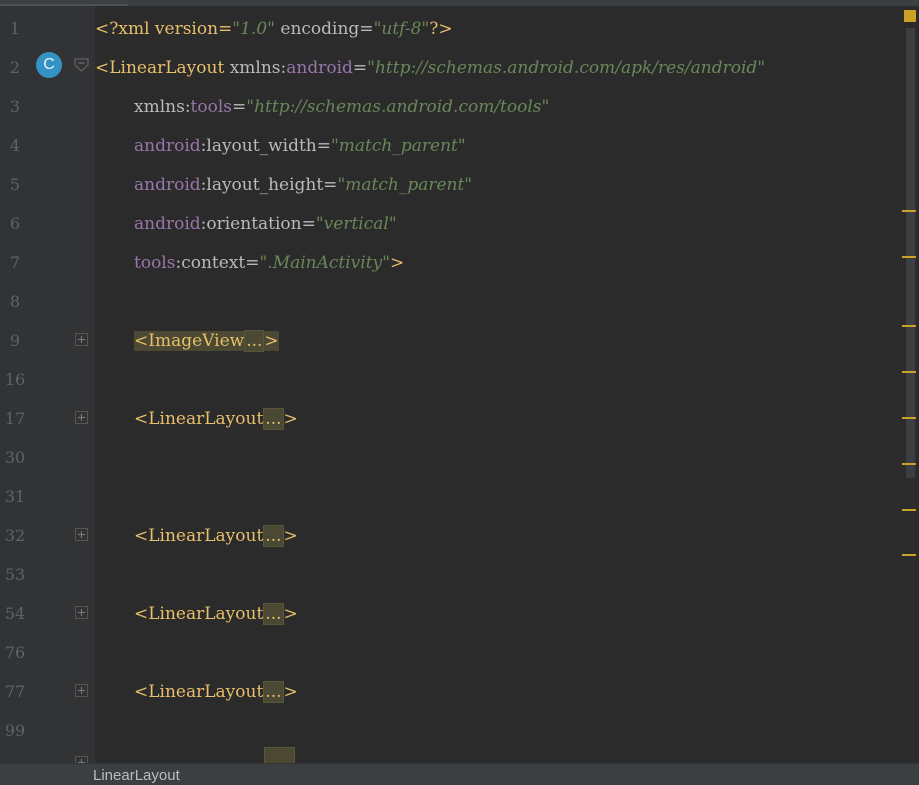  Describe the element at coordinates (216, 692) in the screenshot. I see `code-line-77-linearlayout: <LinearLayout... >` at that location.